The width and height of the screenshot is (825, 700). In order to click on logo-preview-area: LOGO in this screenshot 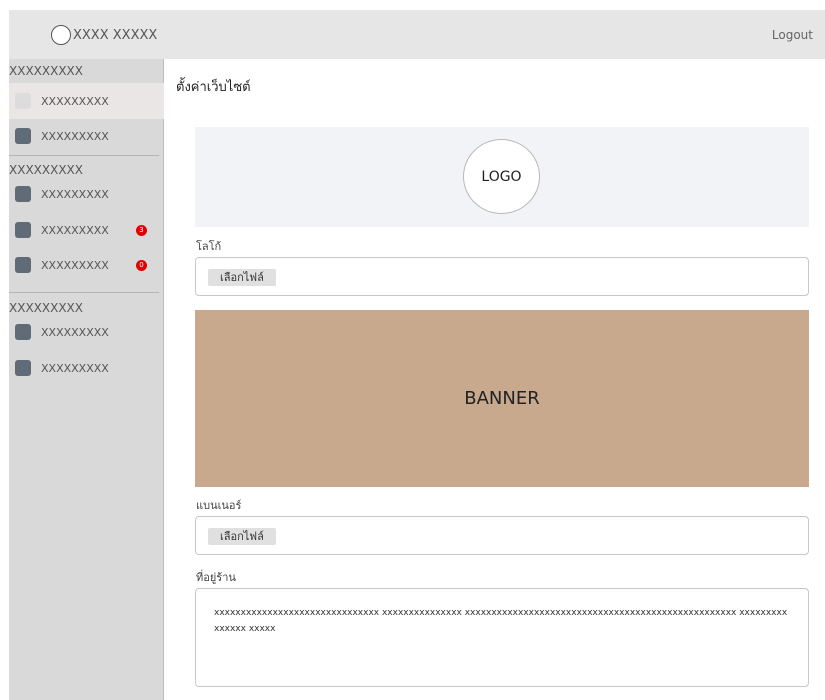, I will do `click(502, 177)`.